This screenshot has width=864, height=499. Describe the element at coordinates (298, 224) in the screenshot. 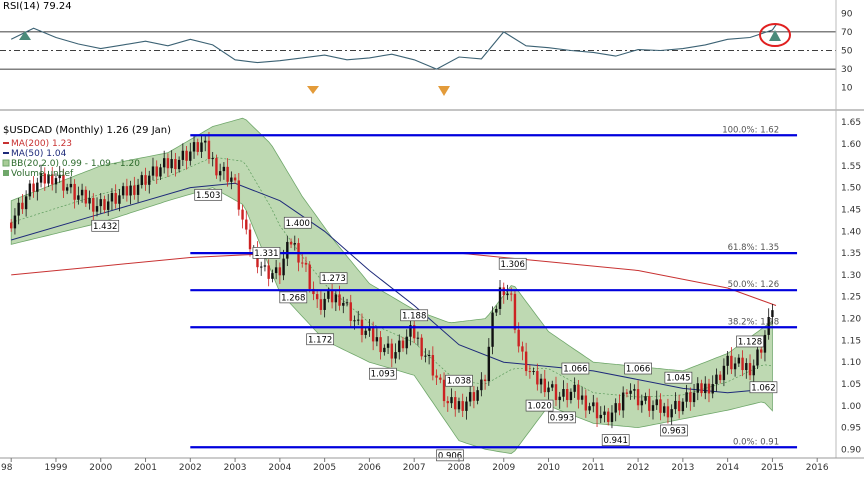

I see `annotation-label: 1.400` at that location.